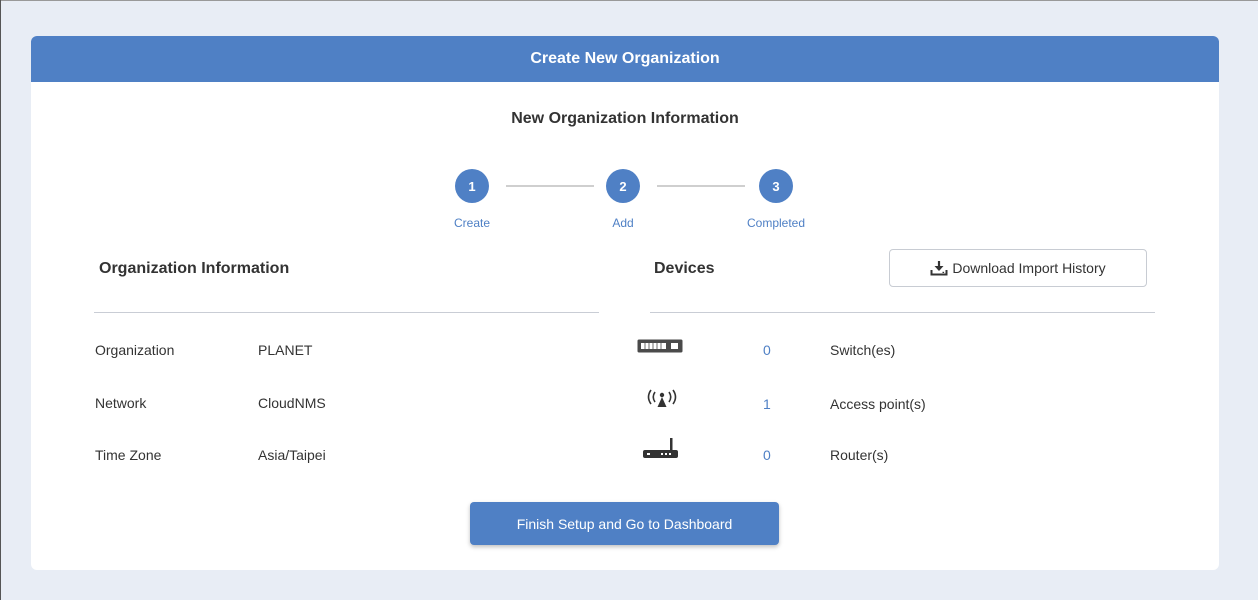 This screenshot has width=1258, height=600. I want to click on step-3-circle: 3, so click(776, 186).